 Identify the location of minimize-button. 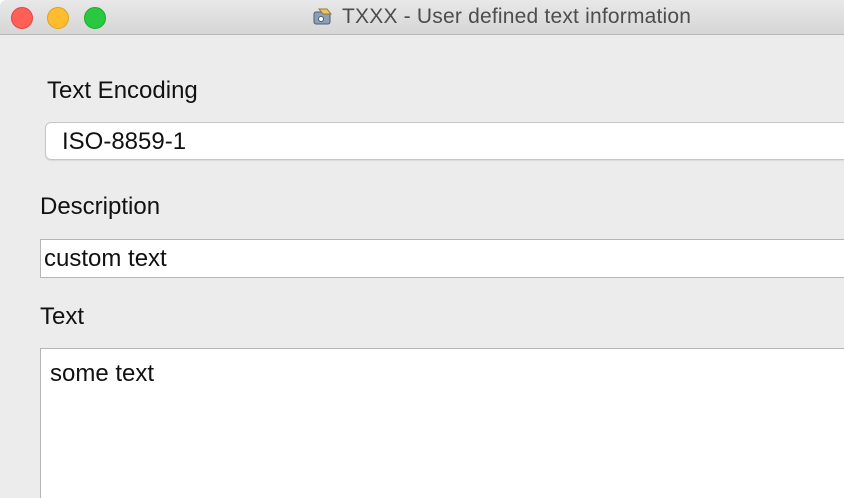
(58, 18).